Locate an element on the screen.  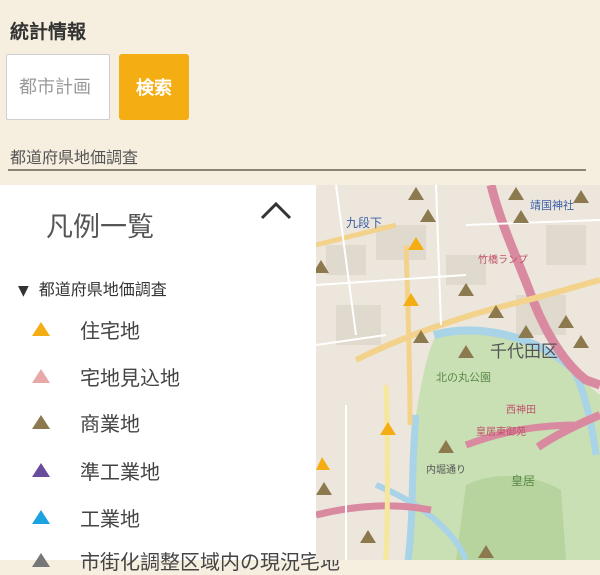
map-label-street: 内堀通り is located at coordinates (446, 469).